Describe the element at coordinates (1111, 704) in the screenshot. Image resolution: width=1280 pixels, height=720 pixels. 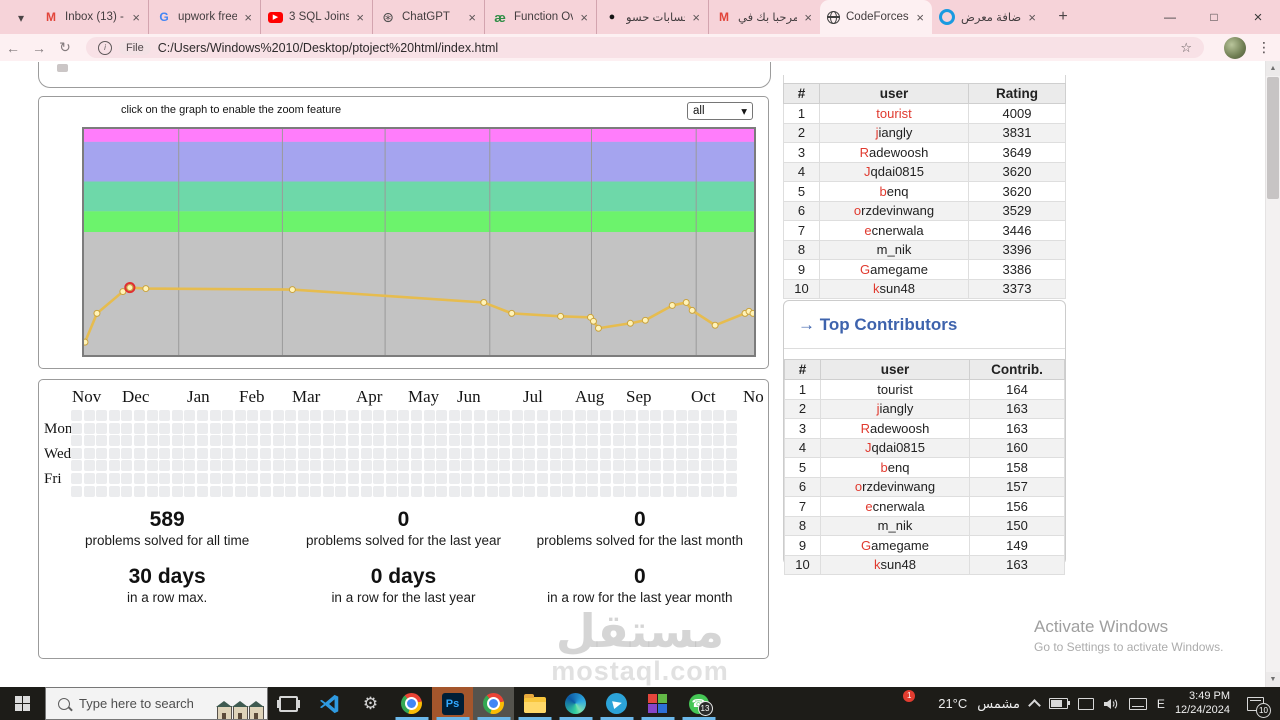
I see `volume-icon` at that location.